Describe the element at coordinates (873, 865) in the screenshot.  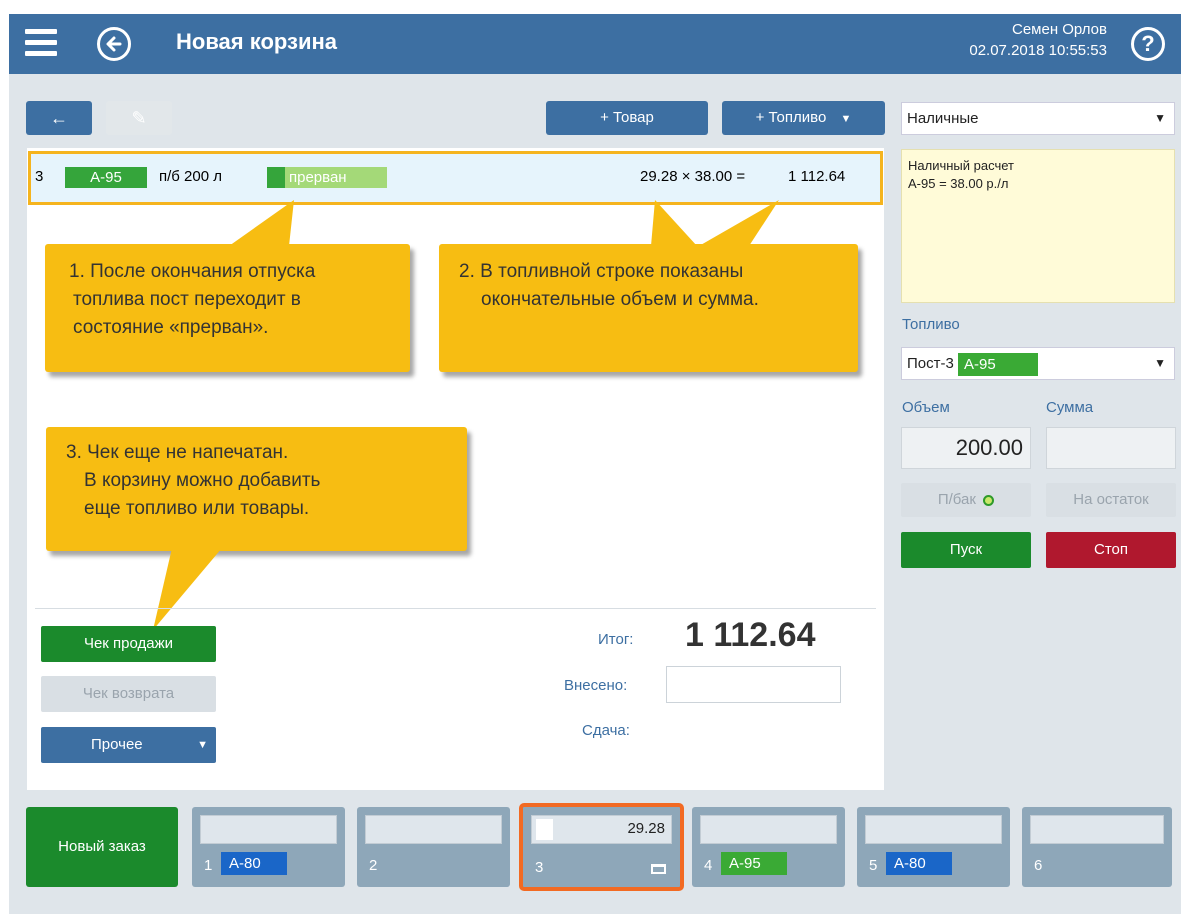
I see `order-tile-number: 5` at that location.